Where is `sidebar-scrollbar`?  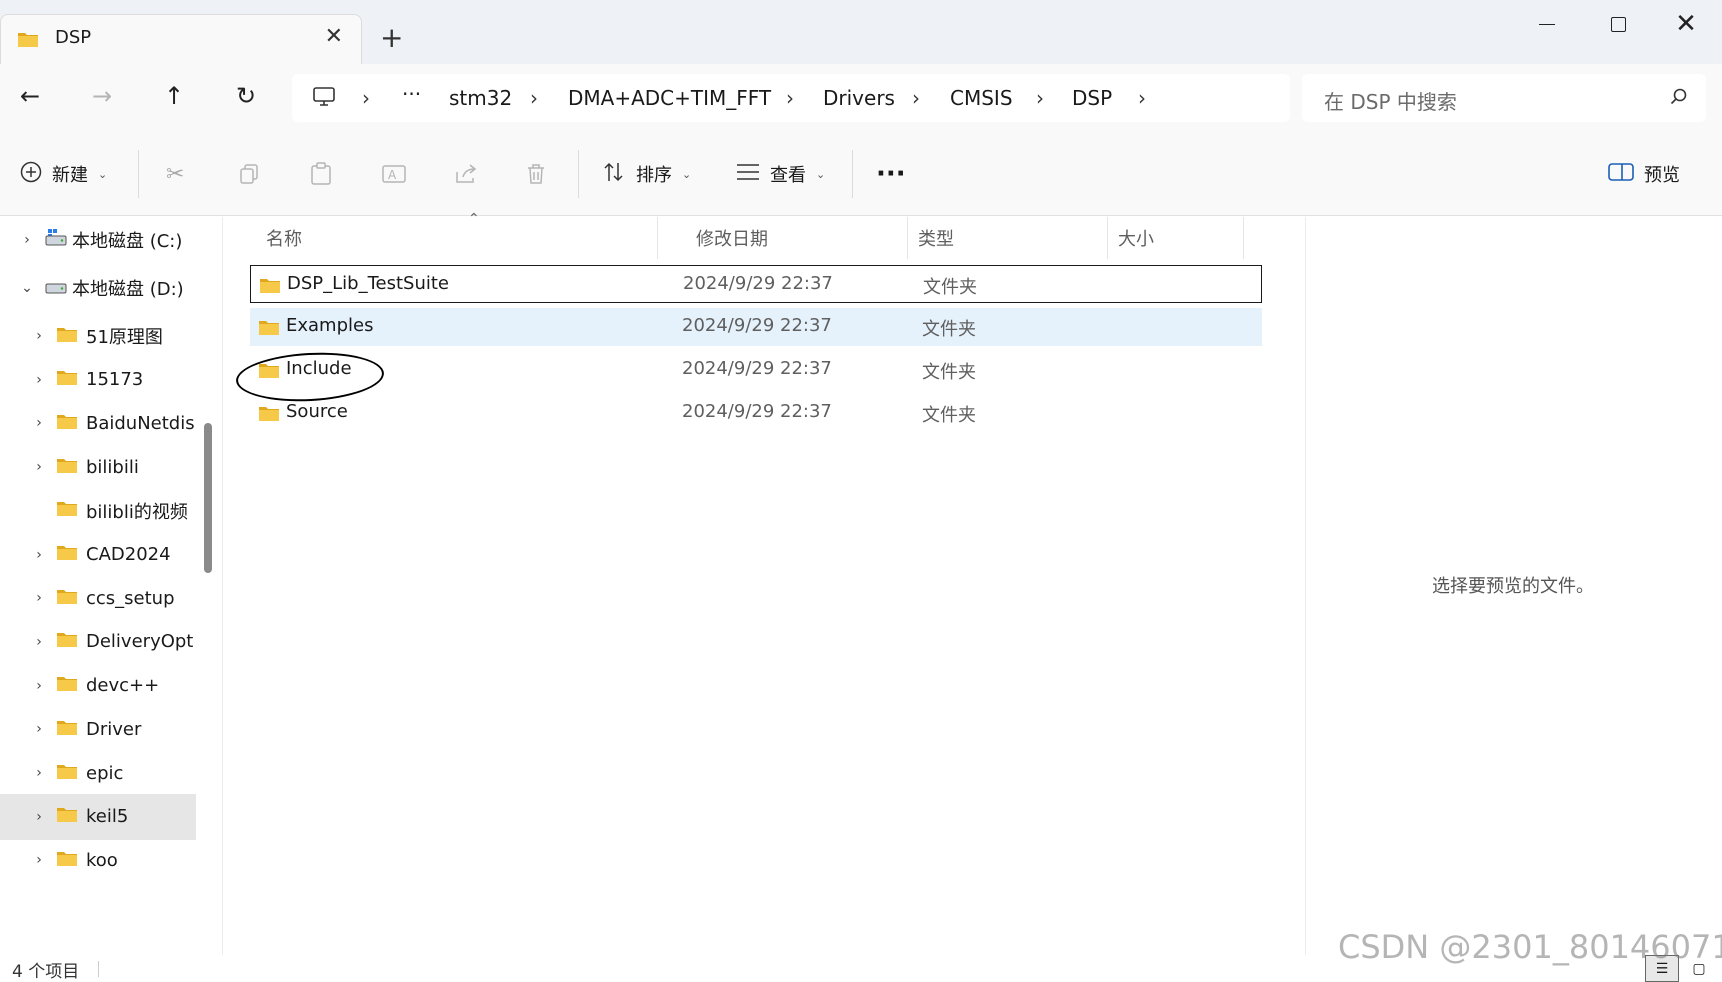 sidebar-scrollbar is located at coordinates (208, 498).